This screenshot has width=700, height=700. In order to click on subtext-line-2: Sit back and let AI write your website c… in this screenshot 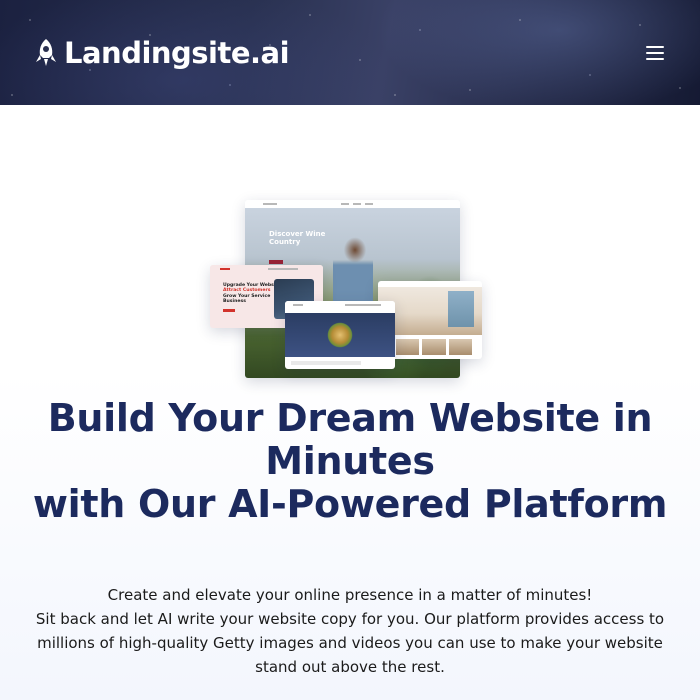, I will do `click(350, 643)`.